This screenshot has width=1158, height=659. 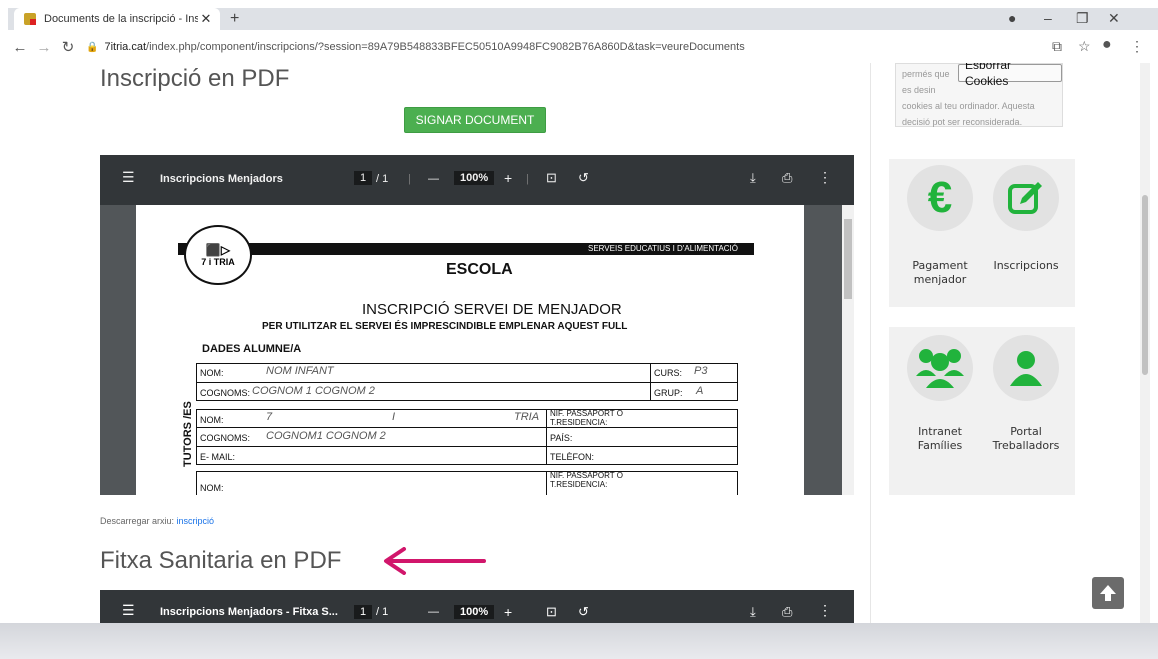 I want to click on scroll-to-top-button, so click(x=1108, y=593).